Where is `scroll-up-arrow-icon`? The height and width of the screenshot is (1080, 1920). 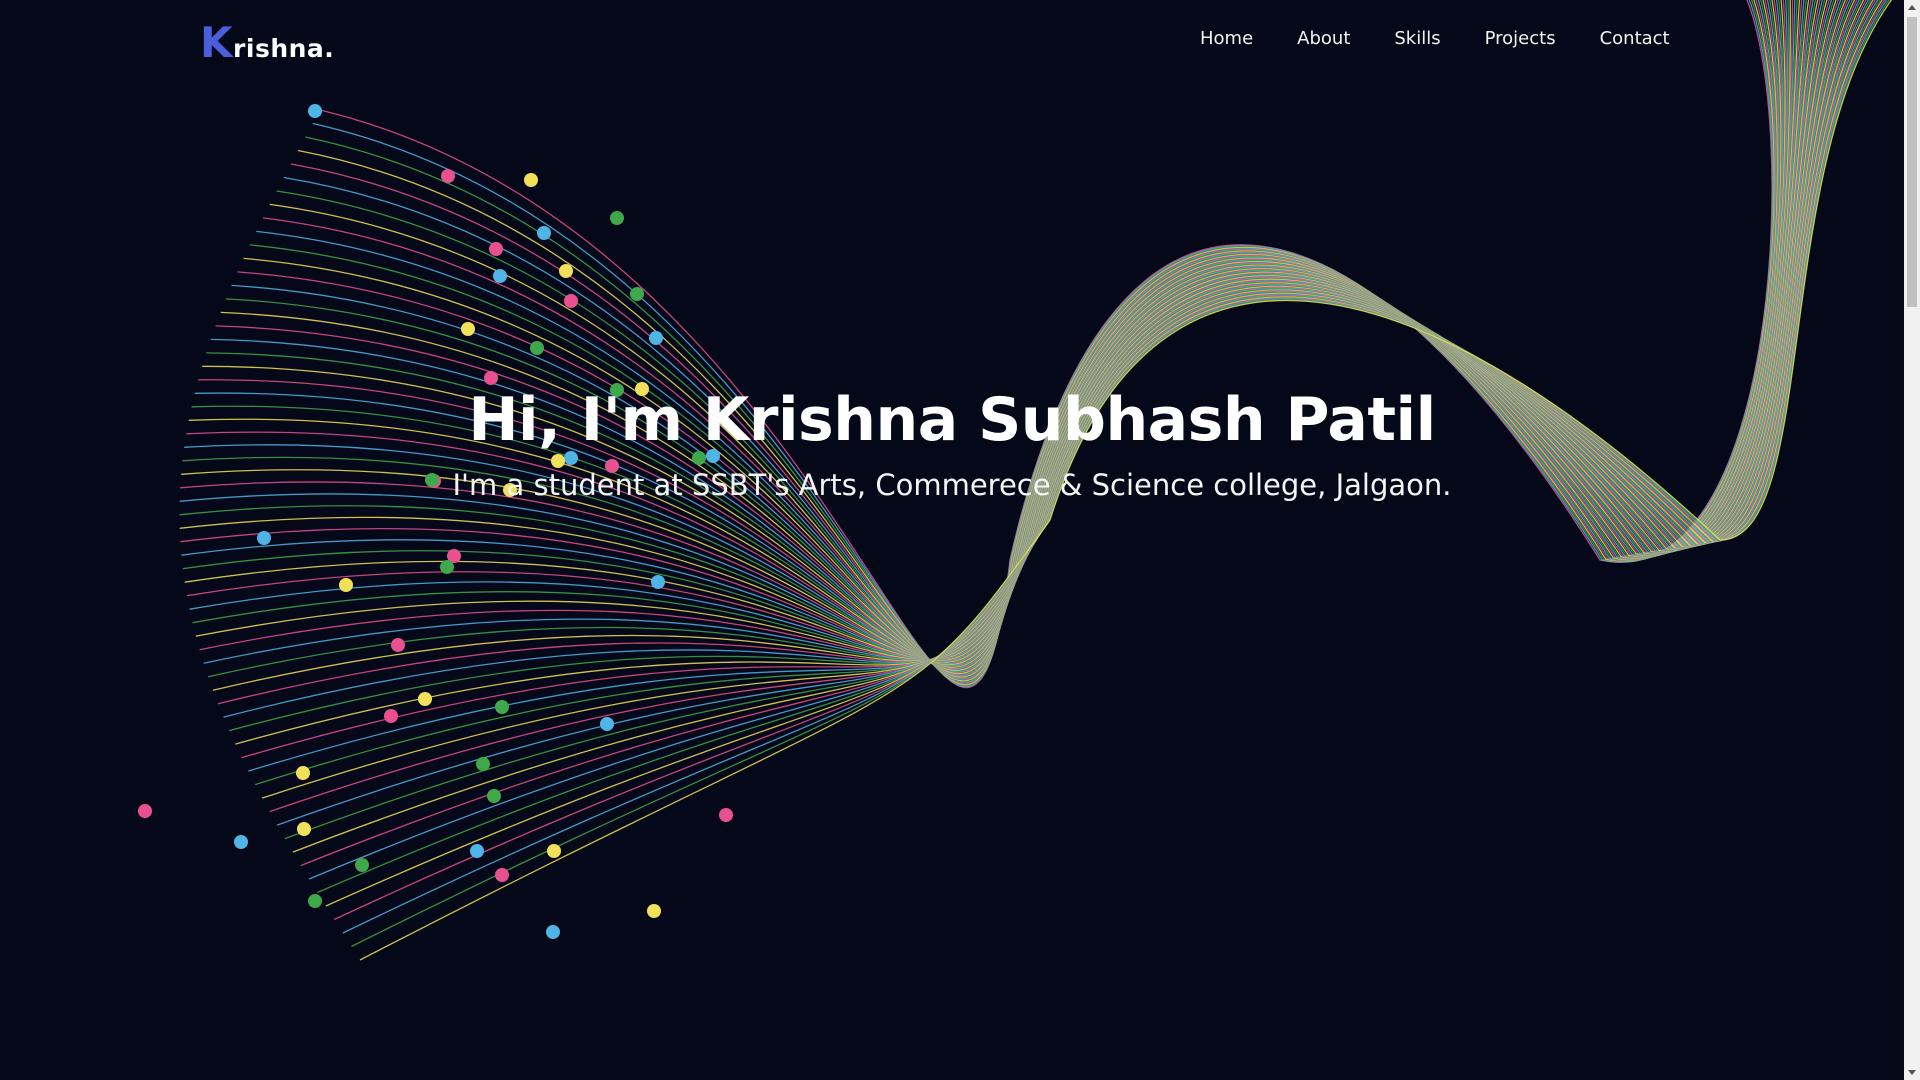 scroll-up-arrow-icon is located at coordinates (1912, 7).